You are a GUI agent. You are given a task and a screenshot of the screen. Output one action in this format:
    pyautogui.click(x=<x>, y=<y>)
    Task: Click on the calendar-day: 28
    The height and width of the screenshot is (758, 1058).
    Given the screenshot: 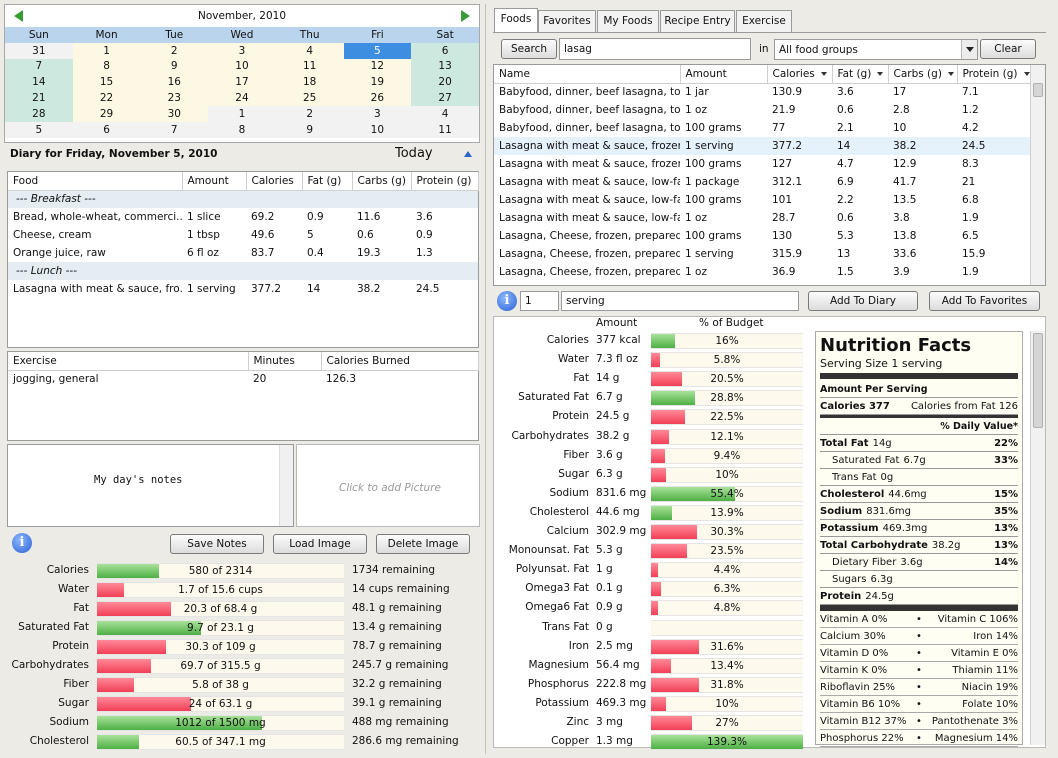 What is the action you would take?
    pyautogui.click(x=39, y=113)
    